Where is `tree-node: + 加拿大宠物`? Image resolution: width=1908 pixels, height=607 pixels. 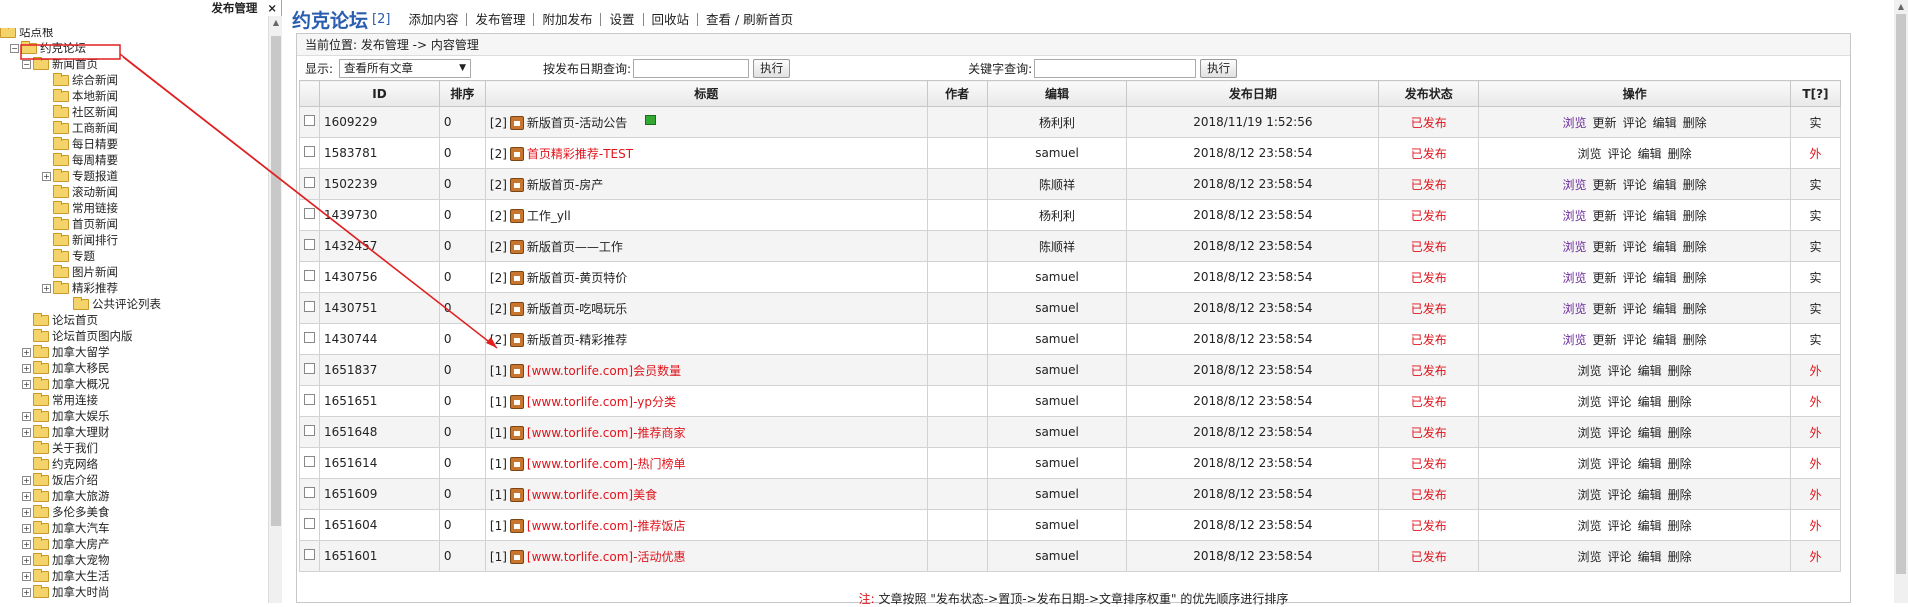
tree-node: + 加拿大宠物 is located at coordinates (66, 560).